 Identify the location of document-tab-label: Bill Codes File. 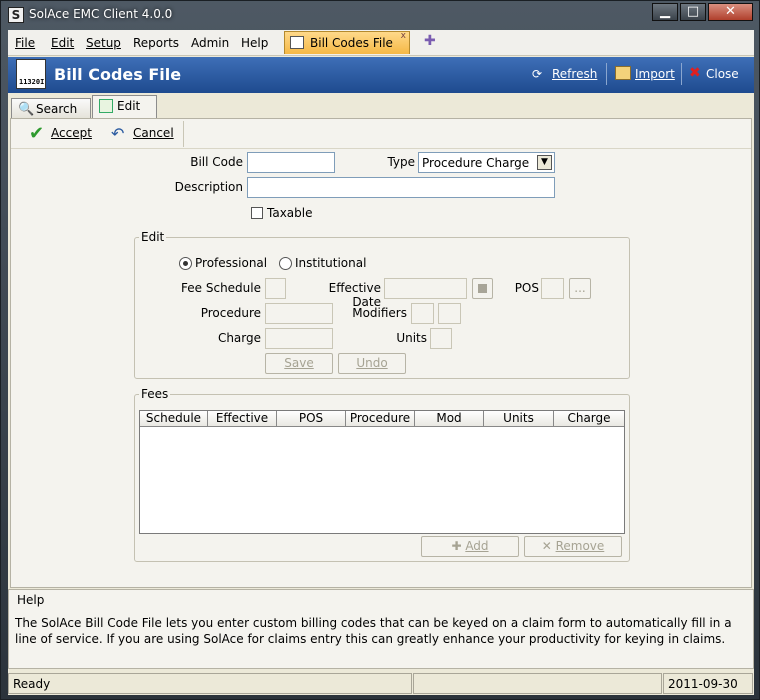
(351, 43).